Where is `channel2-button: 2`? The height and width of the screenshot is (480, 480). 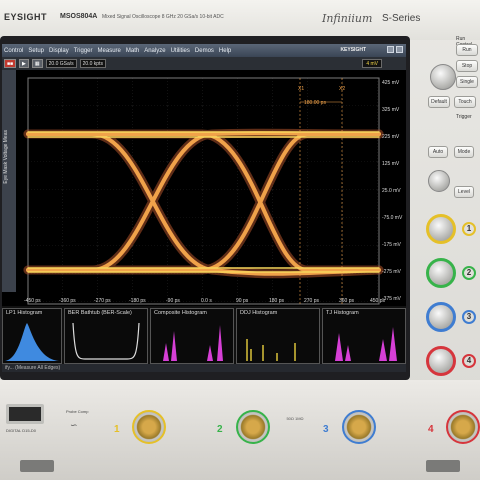 channel2-button: 2 is located at coordinates (469, 273).